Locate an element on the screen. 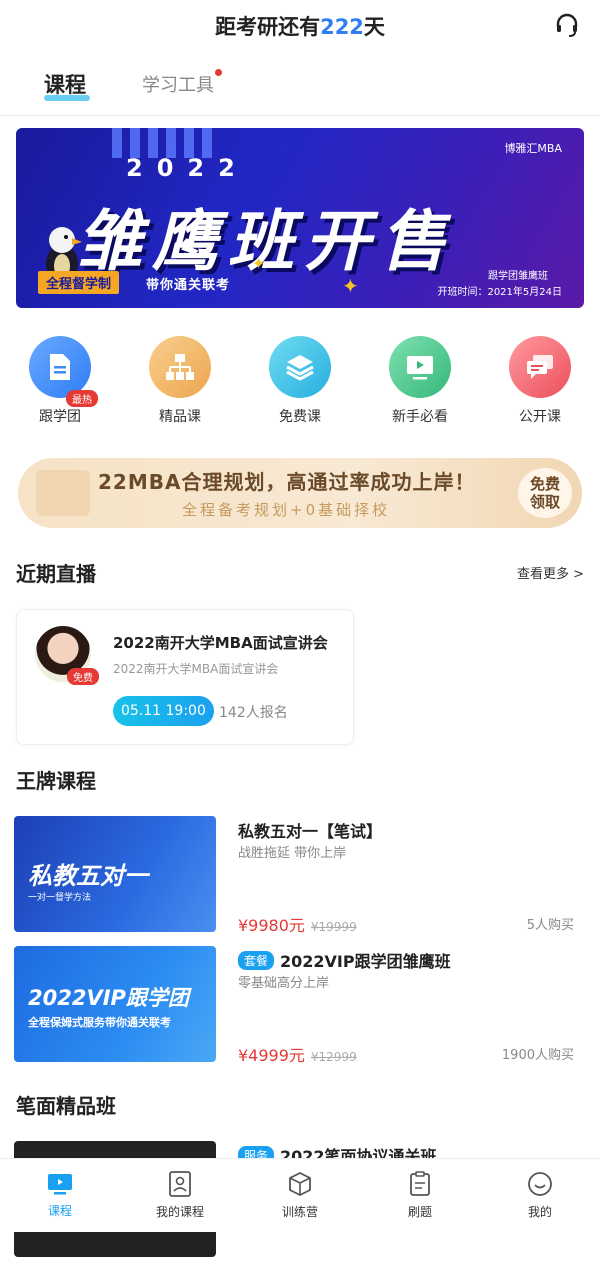 This screenshot has height=1271, width=600. top-bar: 距考研还有222天 is located at coordinates (300, 26).